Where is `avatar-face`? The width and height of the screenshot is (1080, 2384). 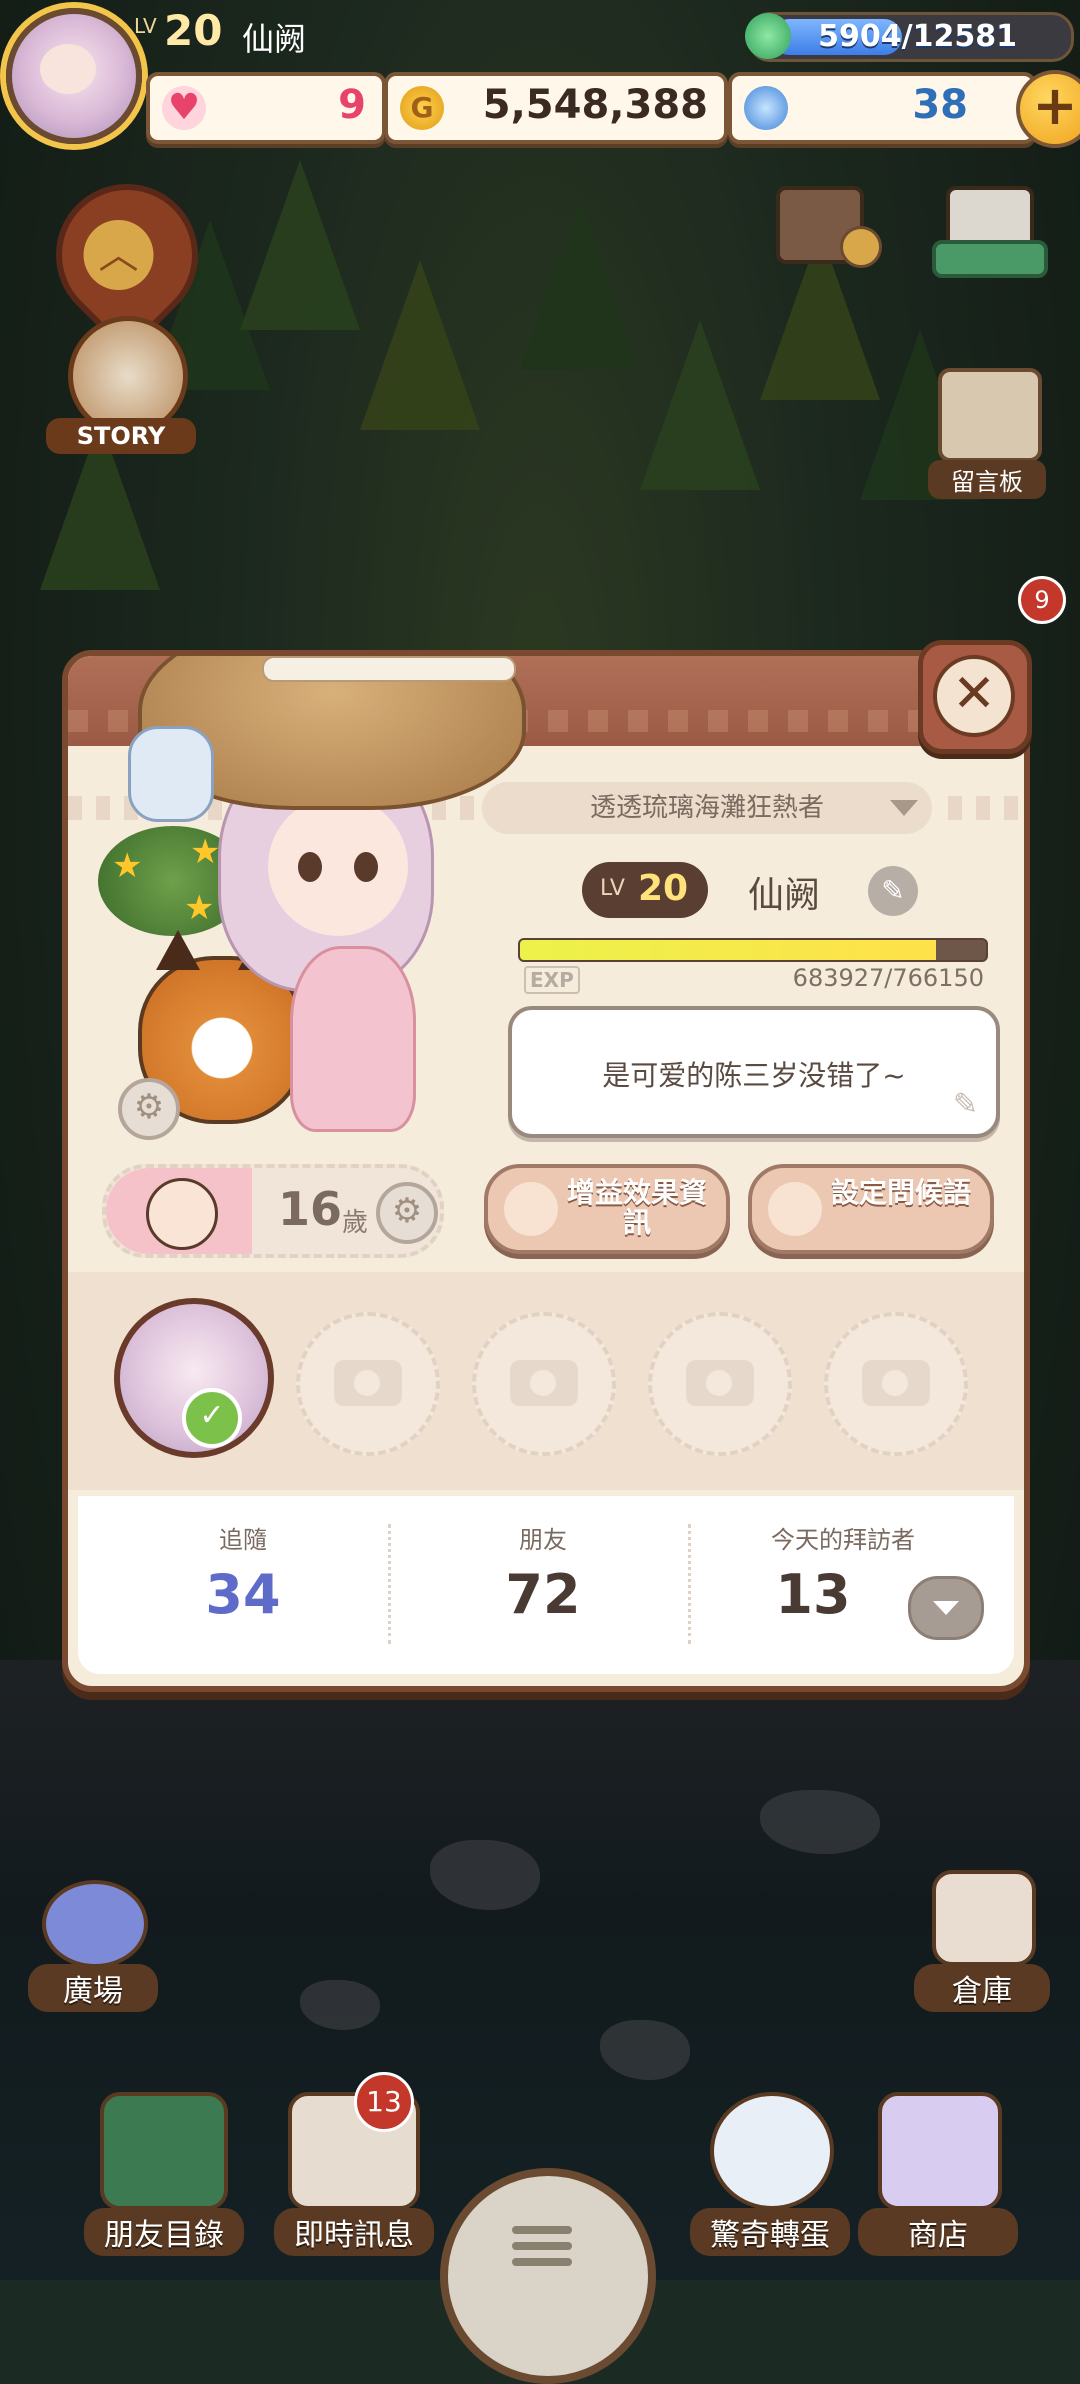
avatar-face is located at coordinates (68, 69).